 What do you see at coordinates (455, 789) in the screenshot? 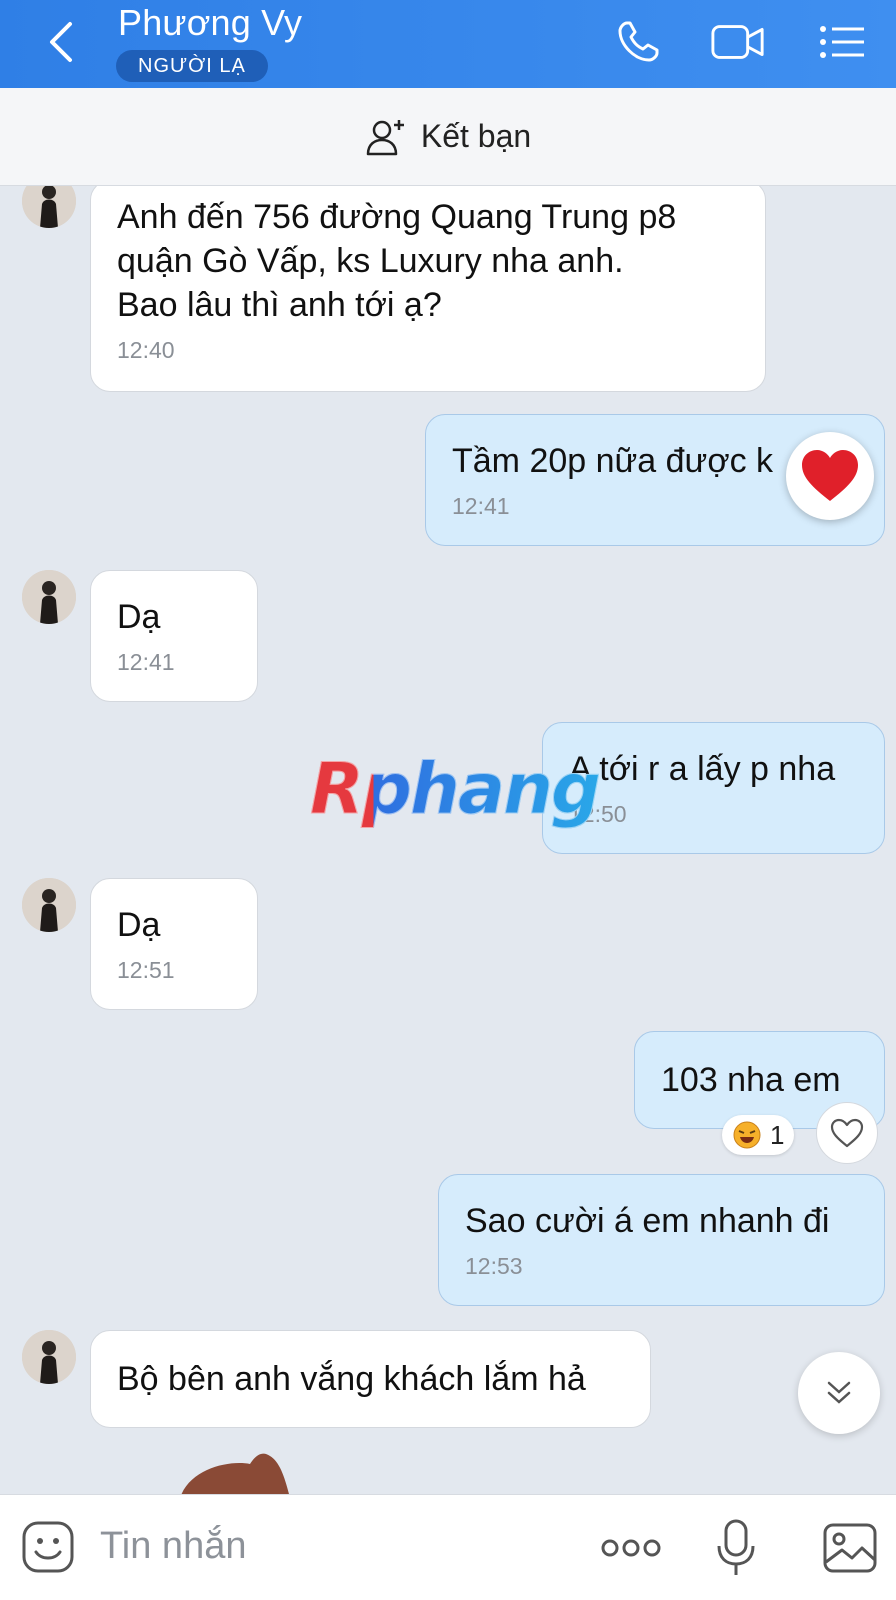
I see `watermark: Rphang` at bounding box center [455, 789].